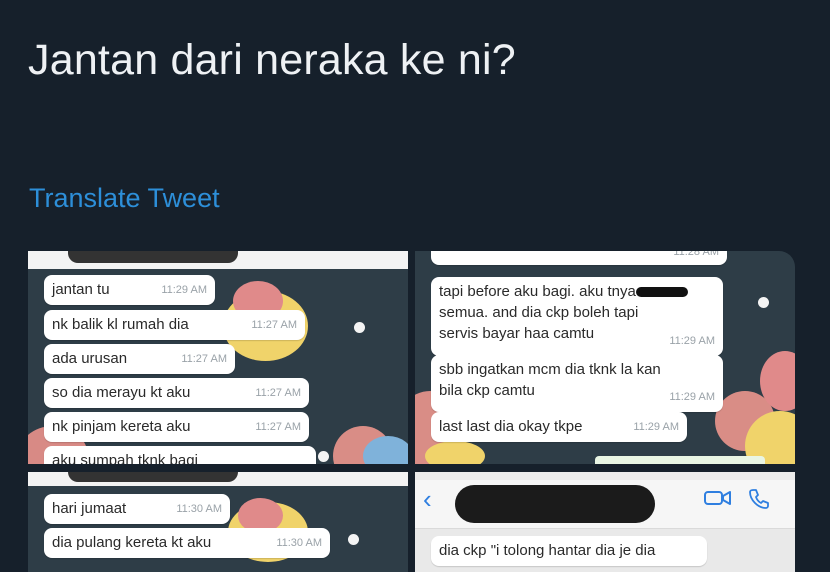  What do you see at coordinates (139, 359) in the screenshot?
I see `chat-message: ada urusan 11:27 AM` at bounding box center [139, 359].